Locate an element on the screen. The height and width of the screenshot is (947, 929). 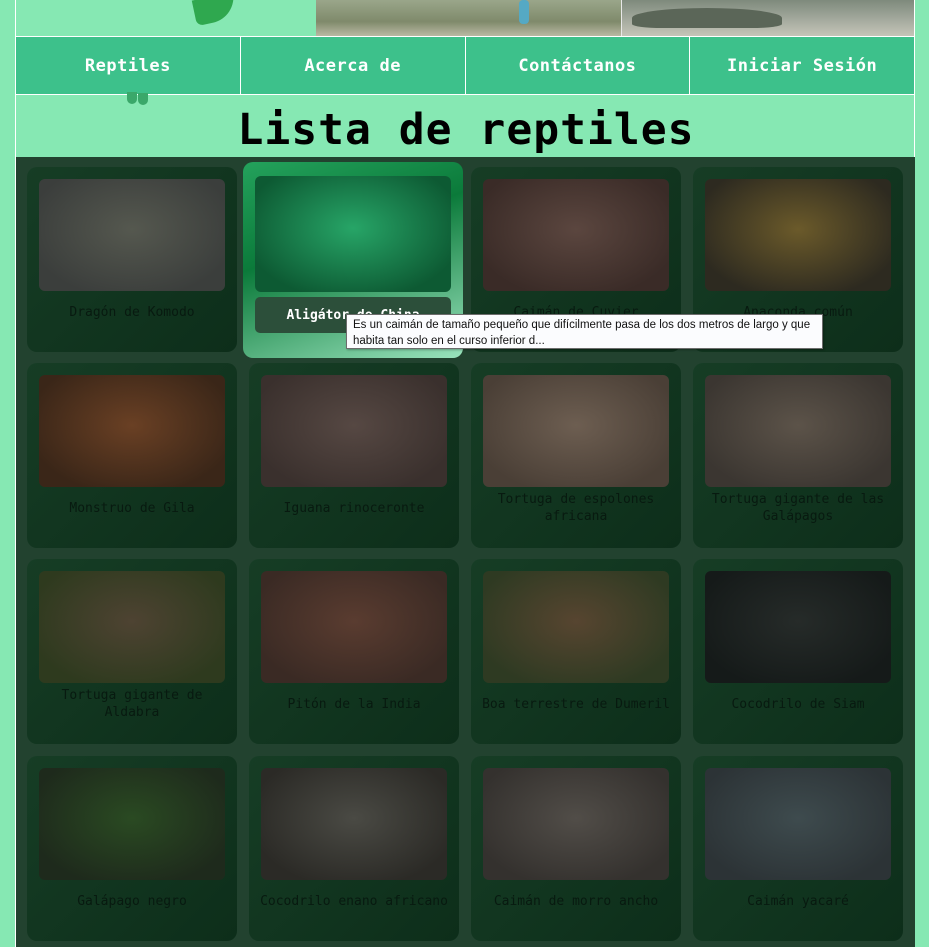
reptile-card: Caimán de morro ancho is located at coordinates (576, 848).